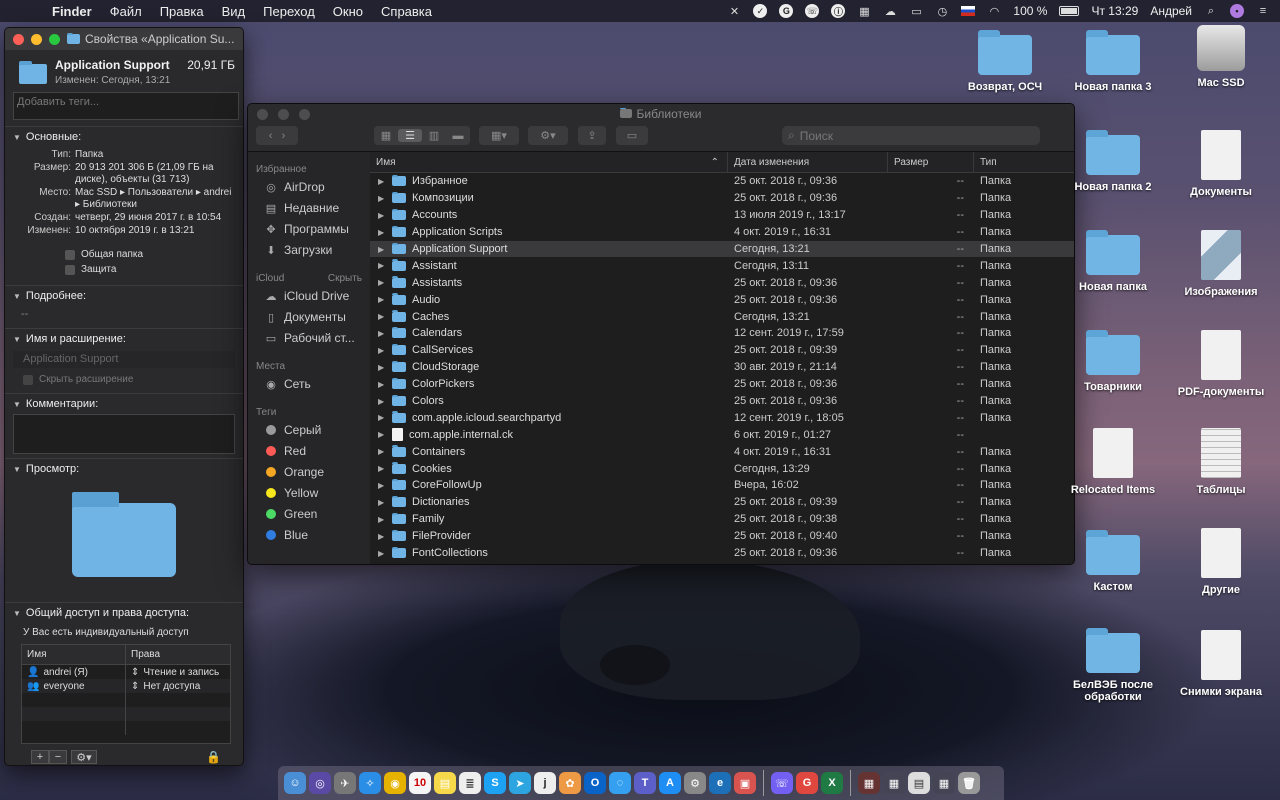 Image resolution: width=1280 pixels, height=800 pixels. I want to click on action-button: ⚙▾, so click(548, 135).